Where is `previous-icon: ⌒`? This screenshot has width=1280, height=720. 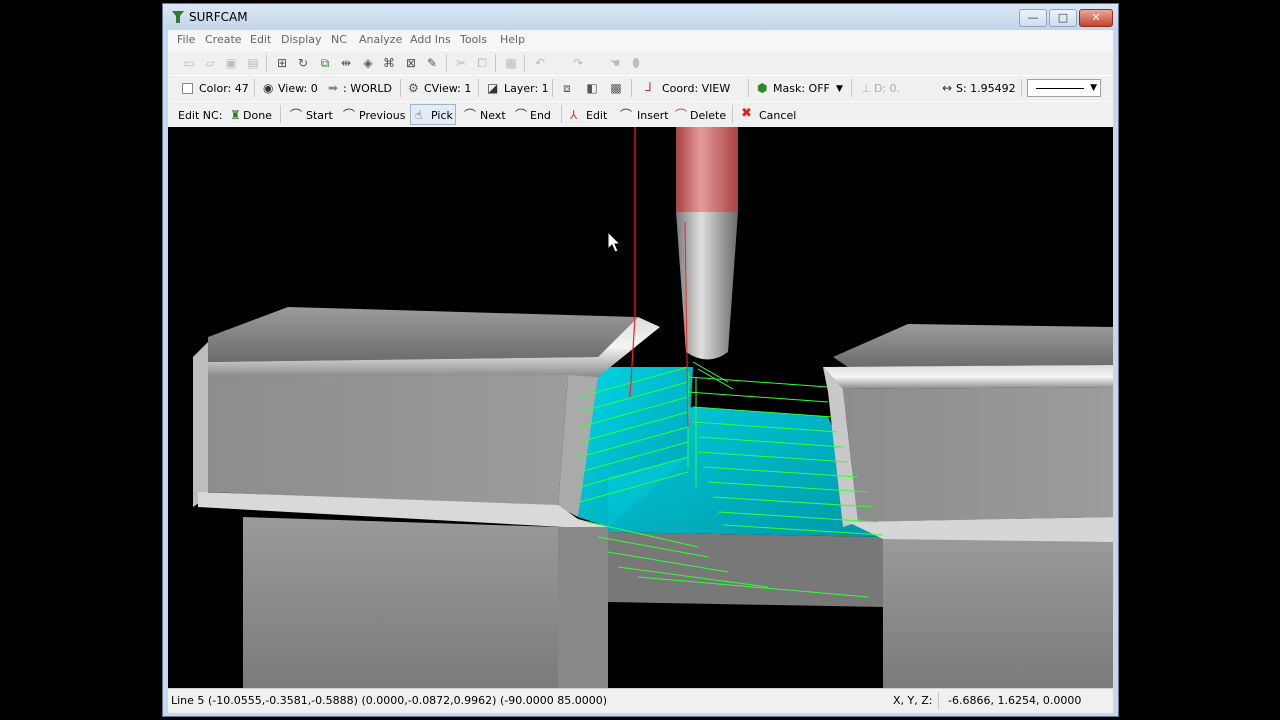 previous-icon: ⌒ is located at coordinates (349, 115).